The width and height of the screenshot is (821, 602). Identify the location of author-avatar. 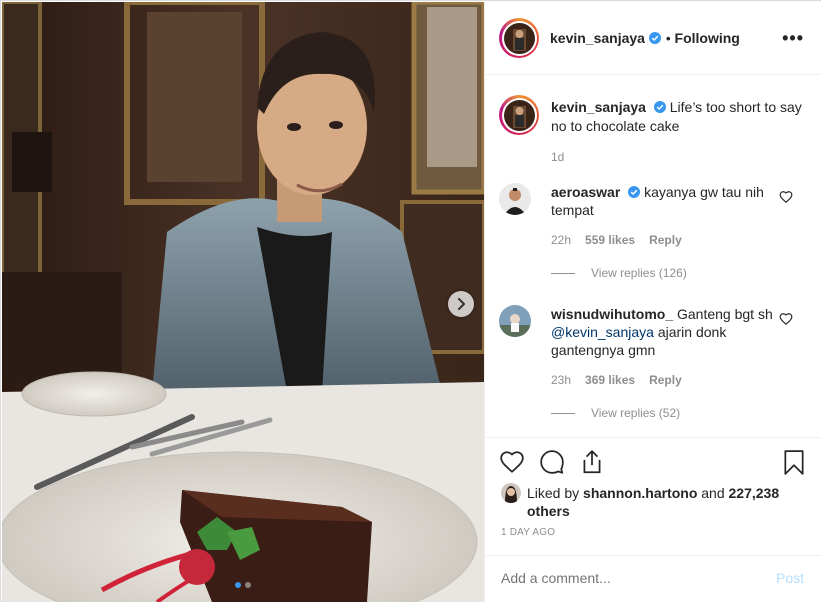
(519, 38).